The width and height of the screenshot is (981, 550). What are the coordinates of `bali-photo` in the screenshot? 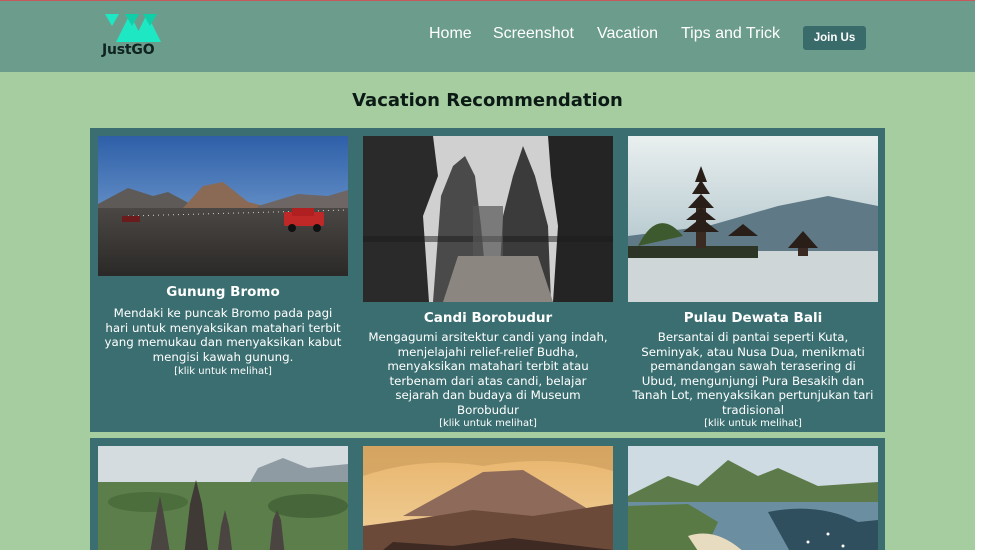 It's located at (753, 219).